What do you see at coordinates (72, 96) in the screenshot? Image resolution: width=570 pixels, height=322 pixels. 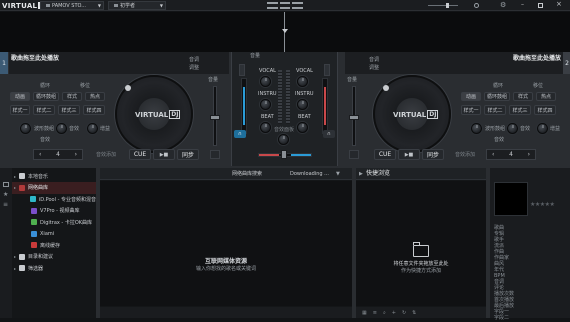 I see `deck-left-tab-2: 样式` at bounding box center [72, 96].